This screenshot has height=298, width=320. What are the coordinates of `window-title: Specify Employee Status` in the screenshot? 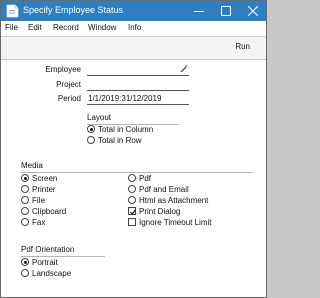 It's located at (73, 10).